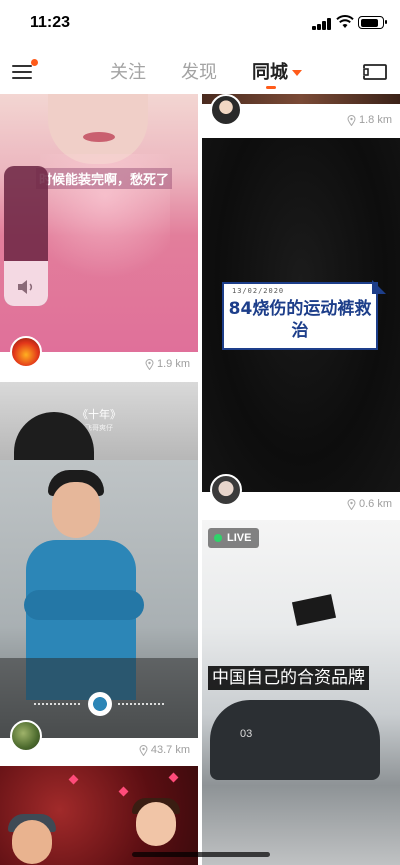 The height and width of the screenshot is (865, 400). What do you see at coordinates (26, 236) in the screenshot?
I see `volume-slider` at bounding box center [26, 236].